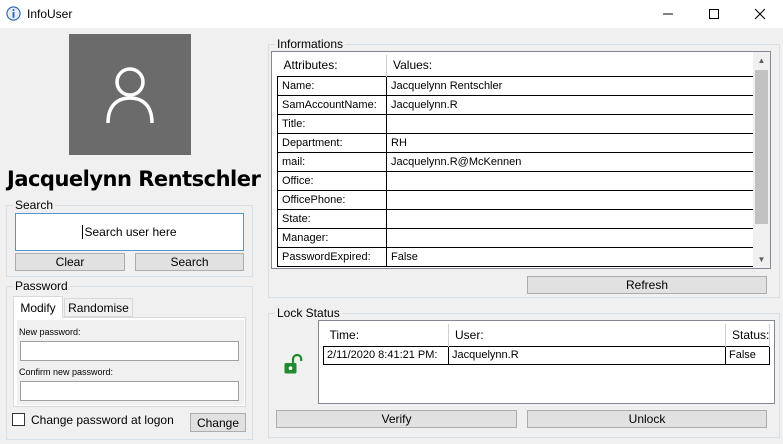 This screenshot has height=444, width=783. I want to click on title-bar: InfoUser, so click(391, 14).